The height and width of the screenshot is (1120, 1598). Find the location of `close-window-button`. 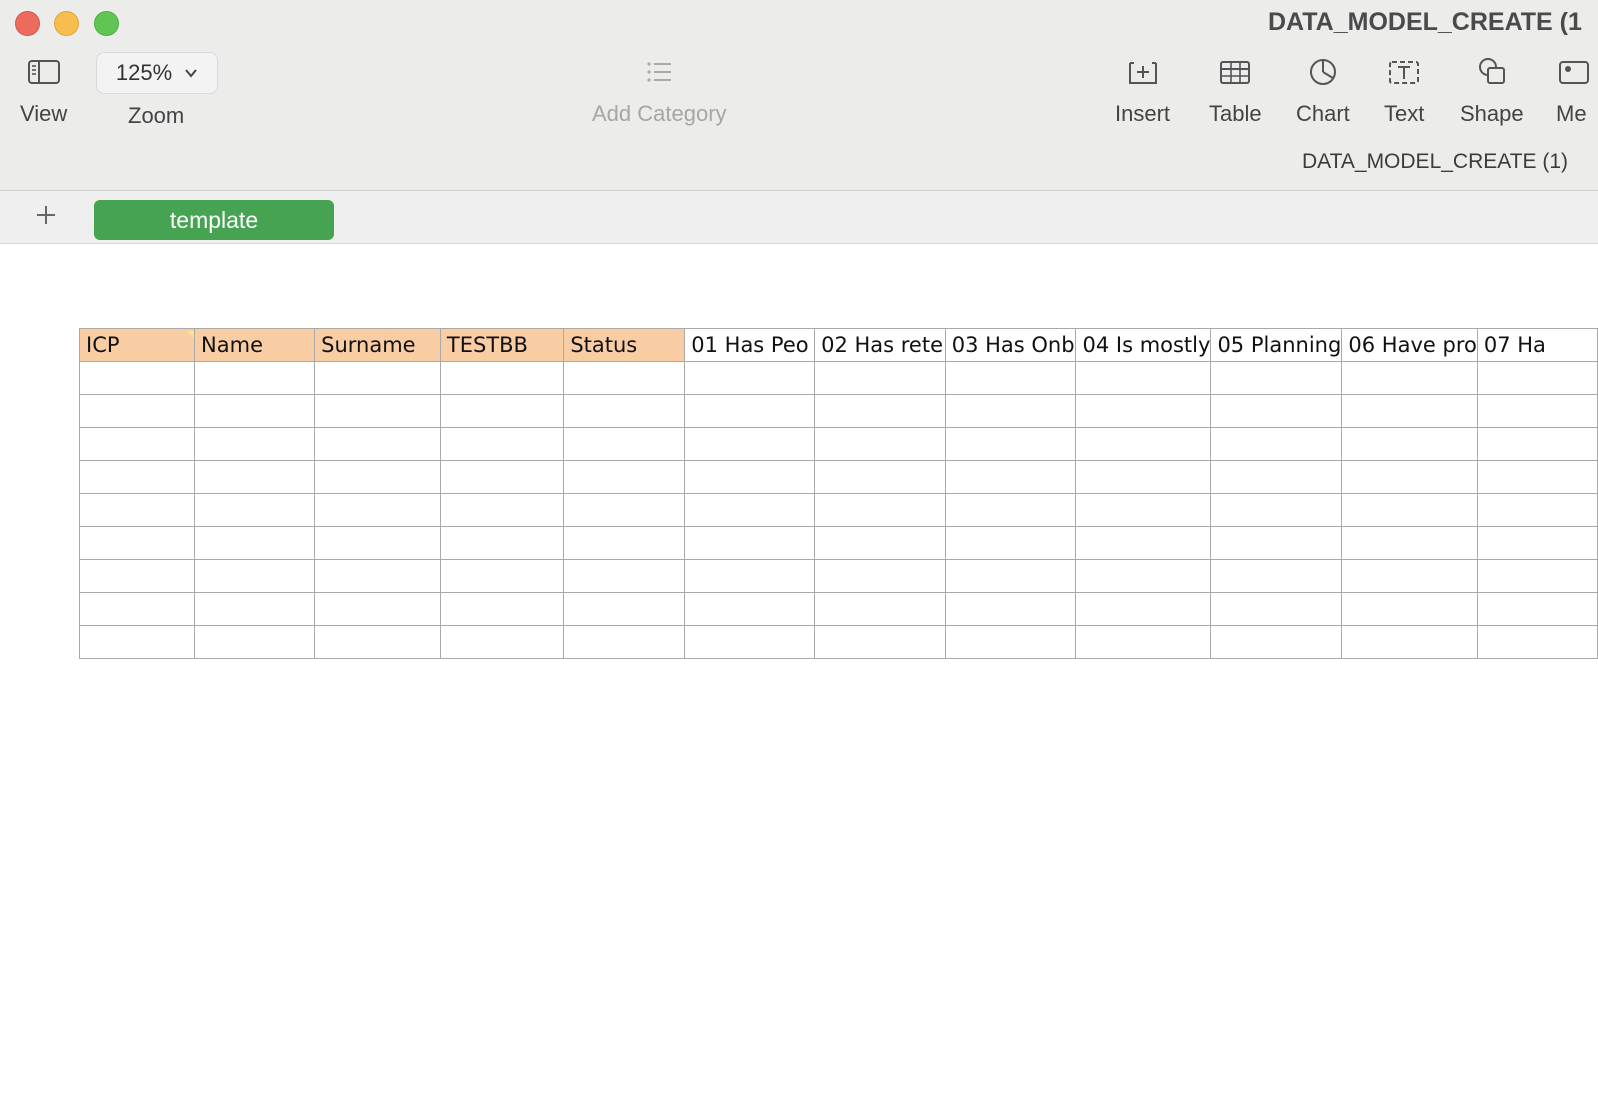

close-window-button is located at coordinates (27, 23).